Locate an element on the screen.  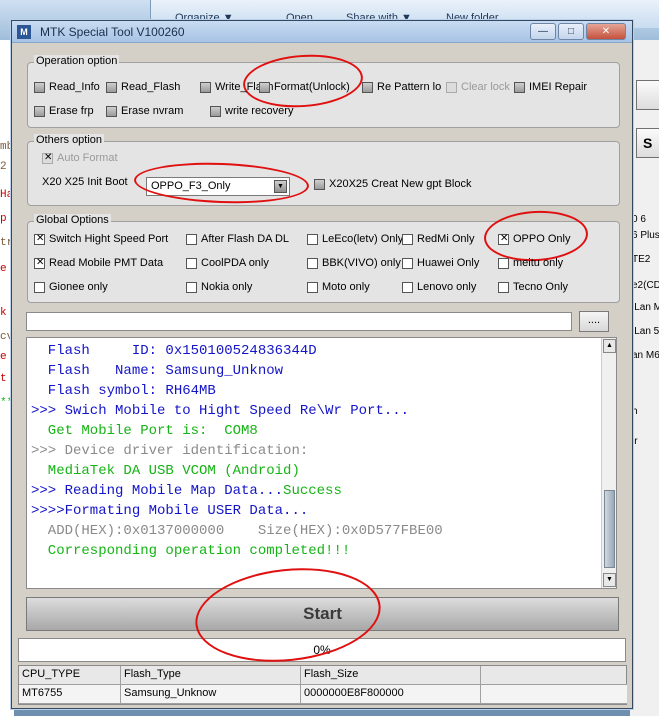
global-checkbox: Huawei Only is located at coordinates (440, 263).